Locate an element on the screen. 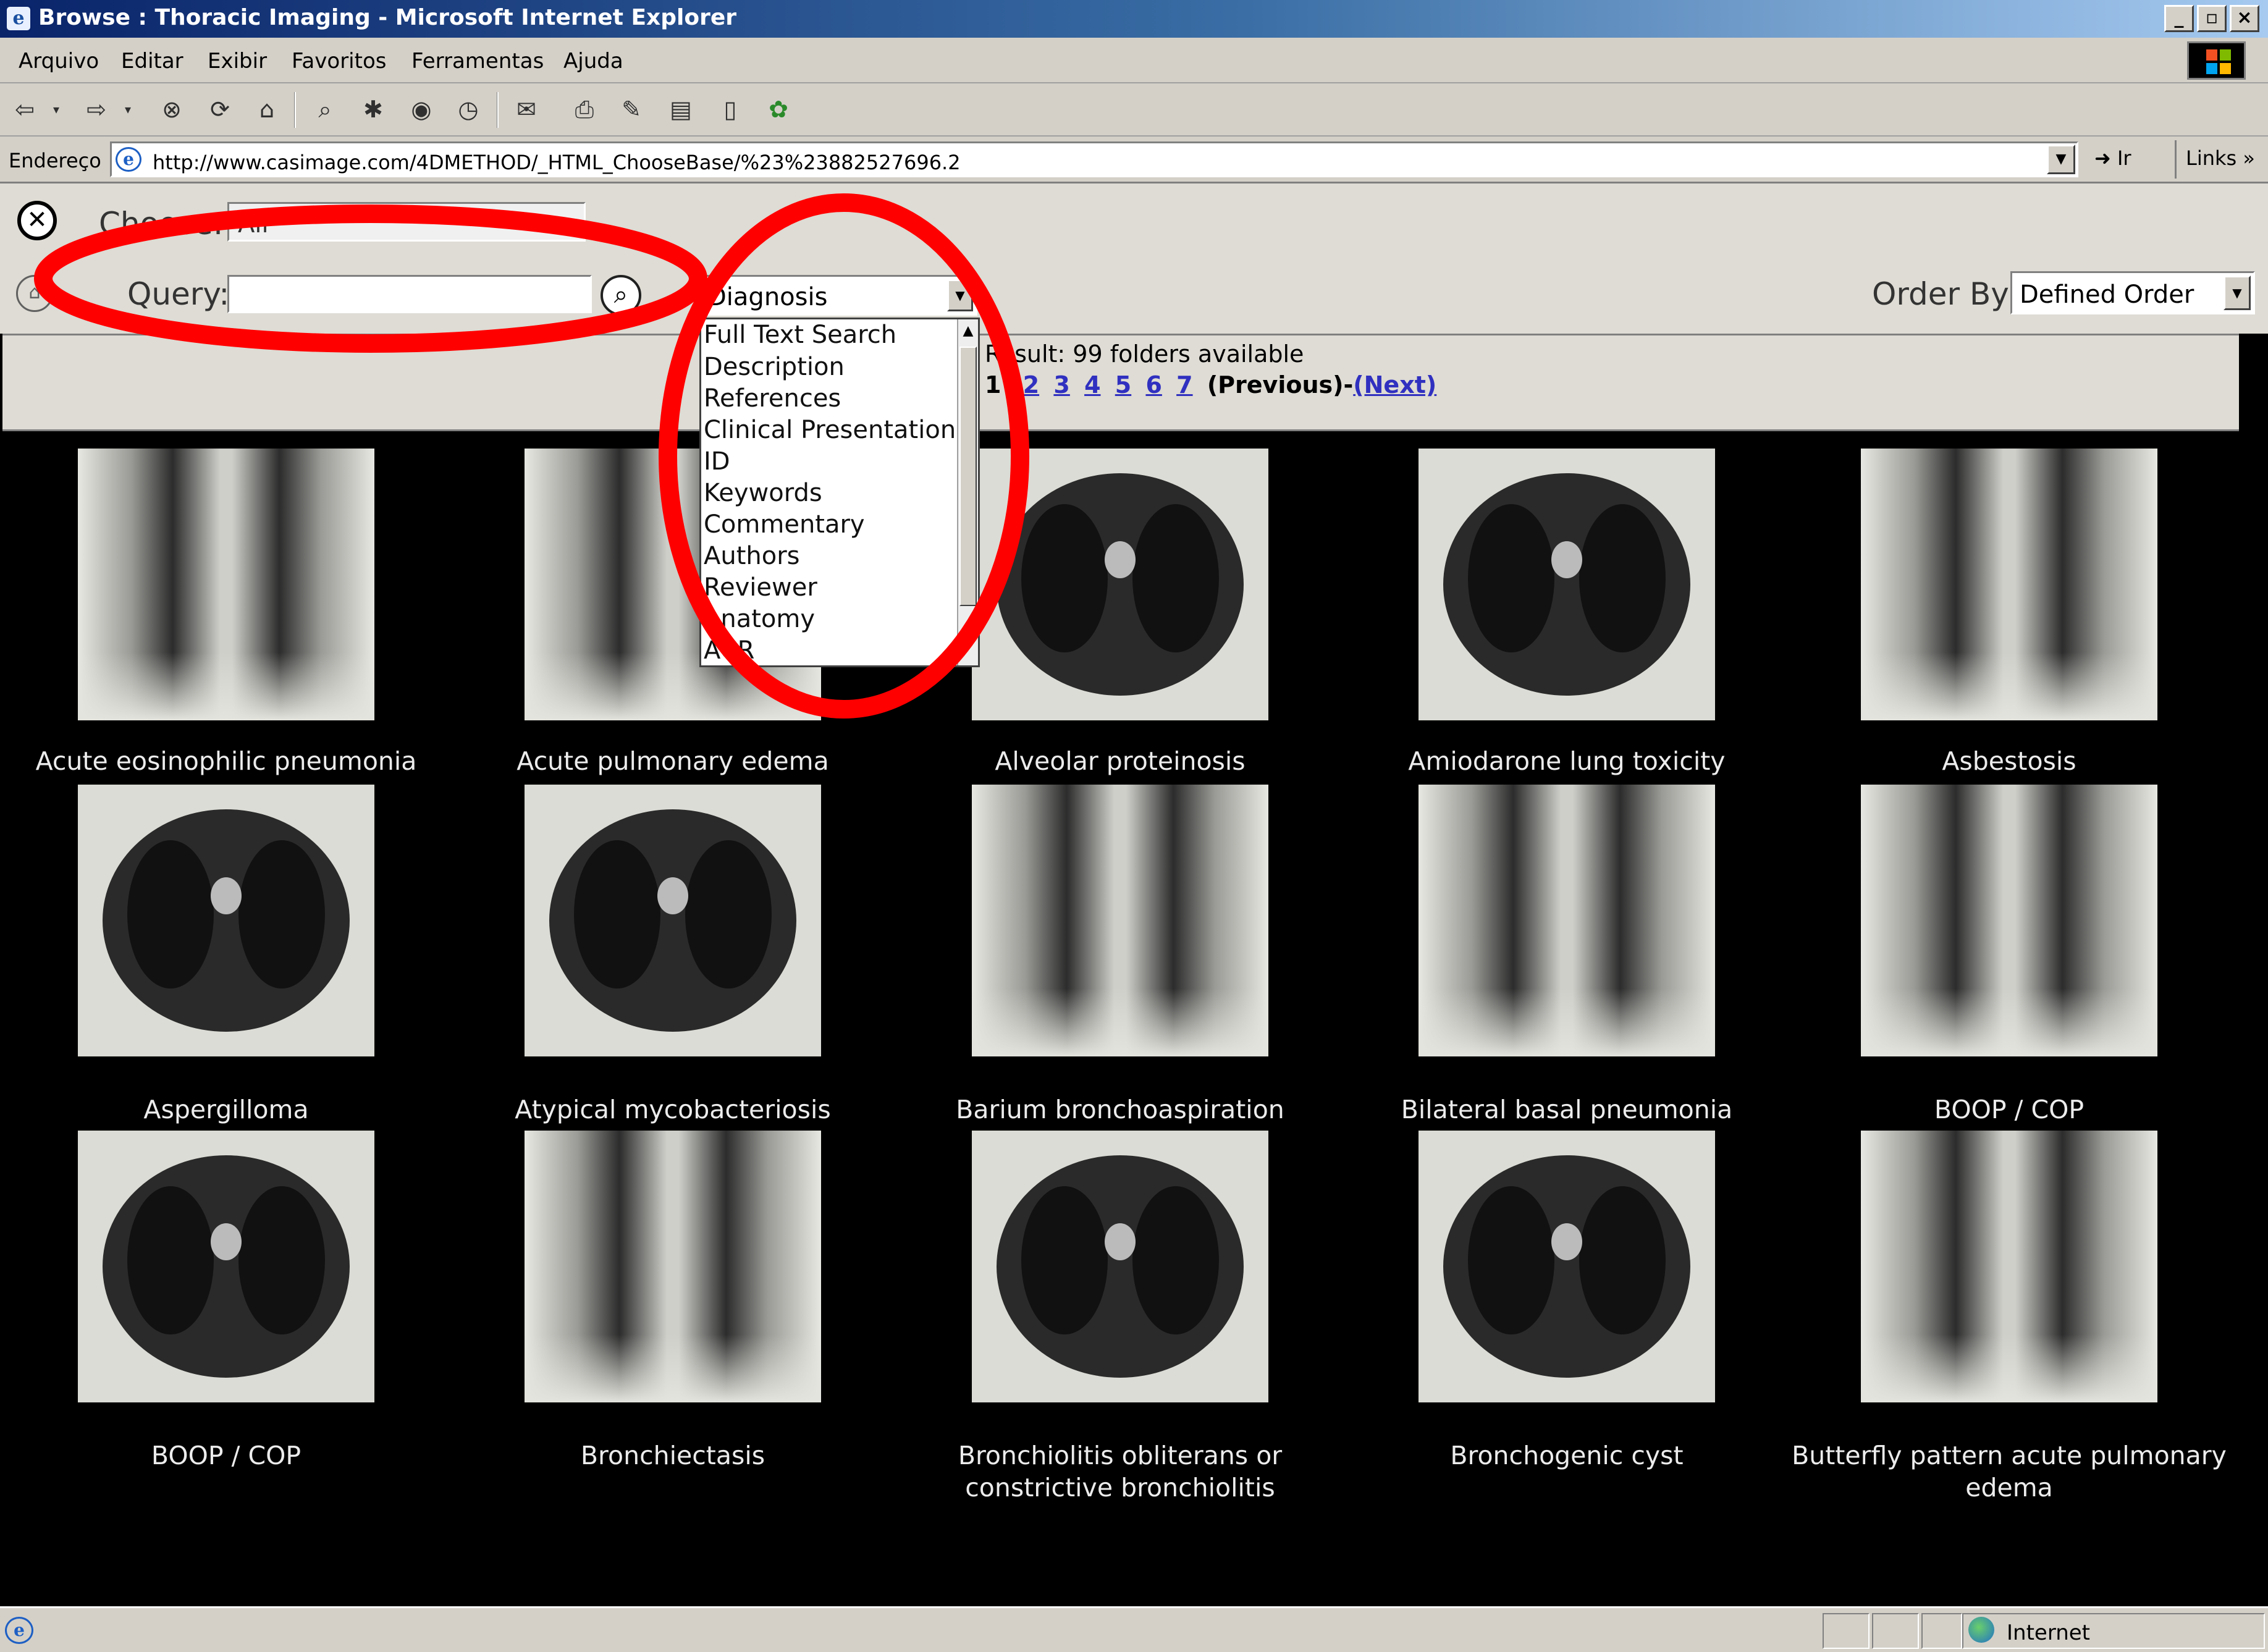 The height and width of the screenshot is (1652, 2268). dropdown-option: Full Text Search is located at coordinates (800, 335).